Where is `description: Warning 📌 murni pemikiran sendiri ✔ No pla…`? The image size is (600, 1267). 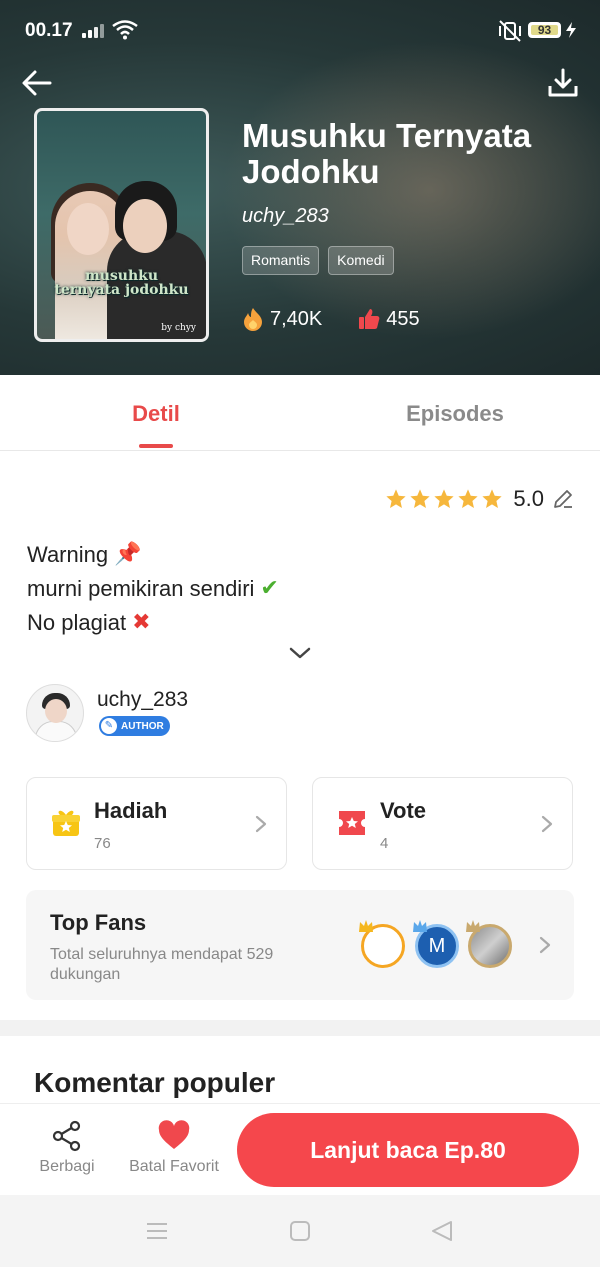
description: Warning 📌 murni pemikiran sendiri ✔ No pla… is located at coordinates (153, 589).